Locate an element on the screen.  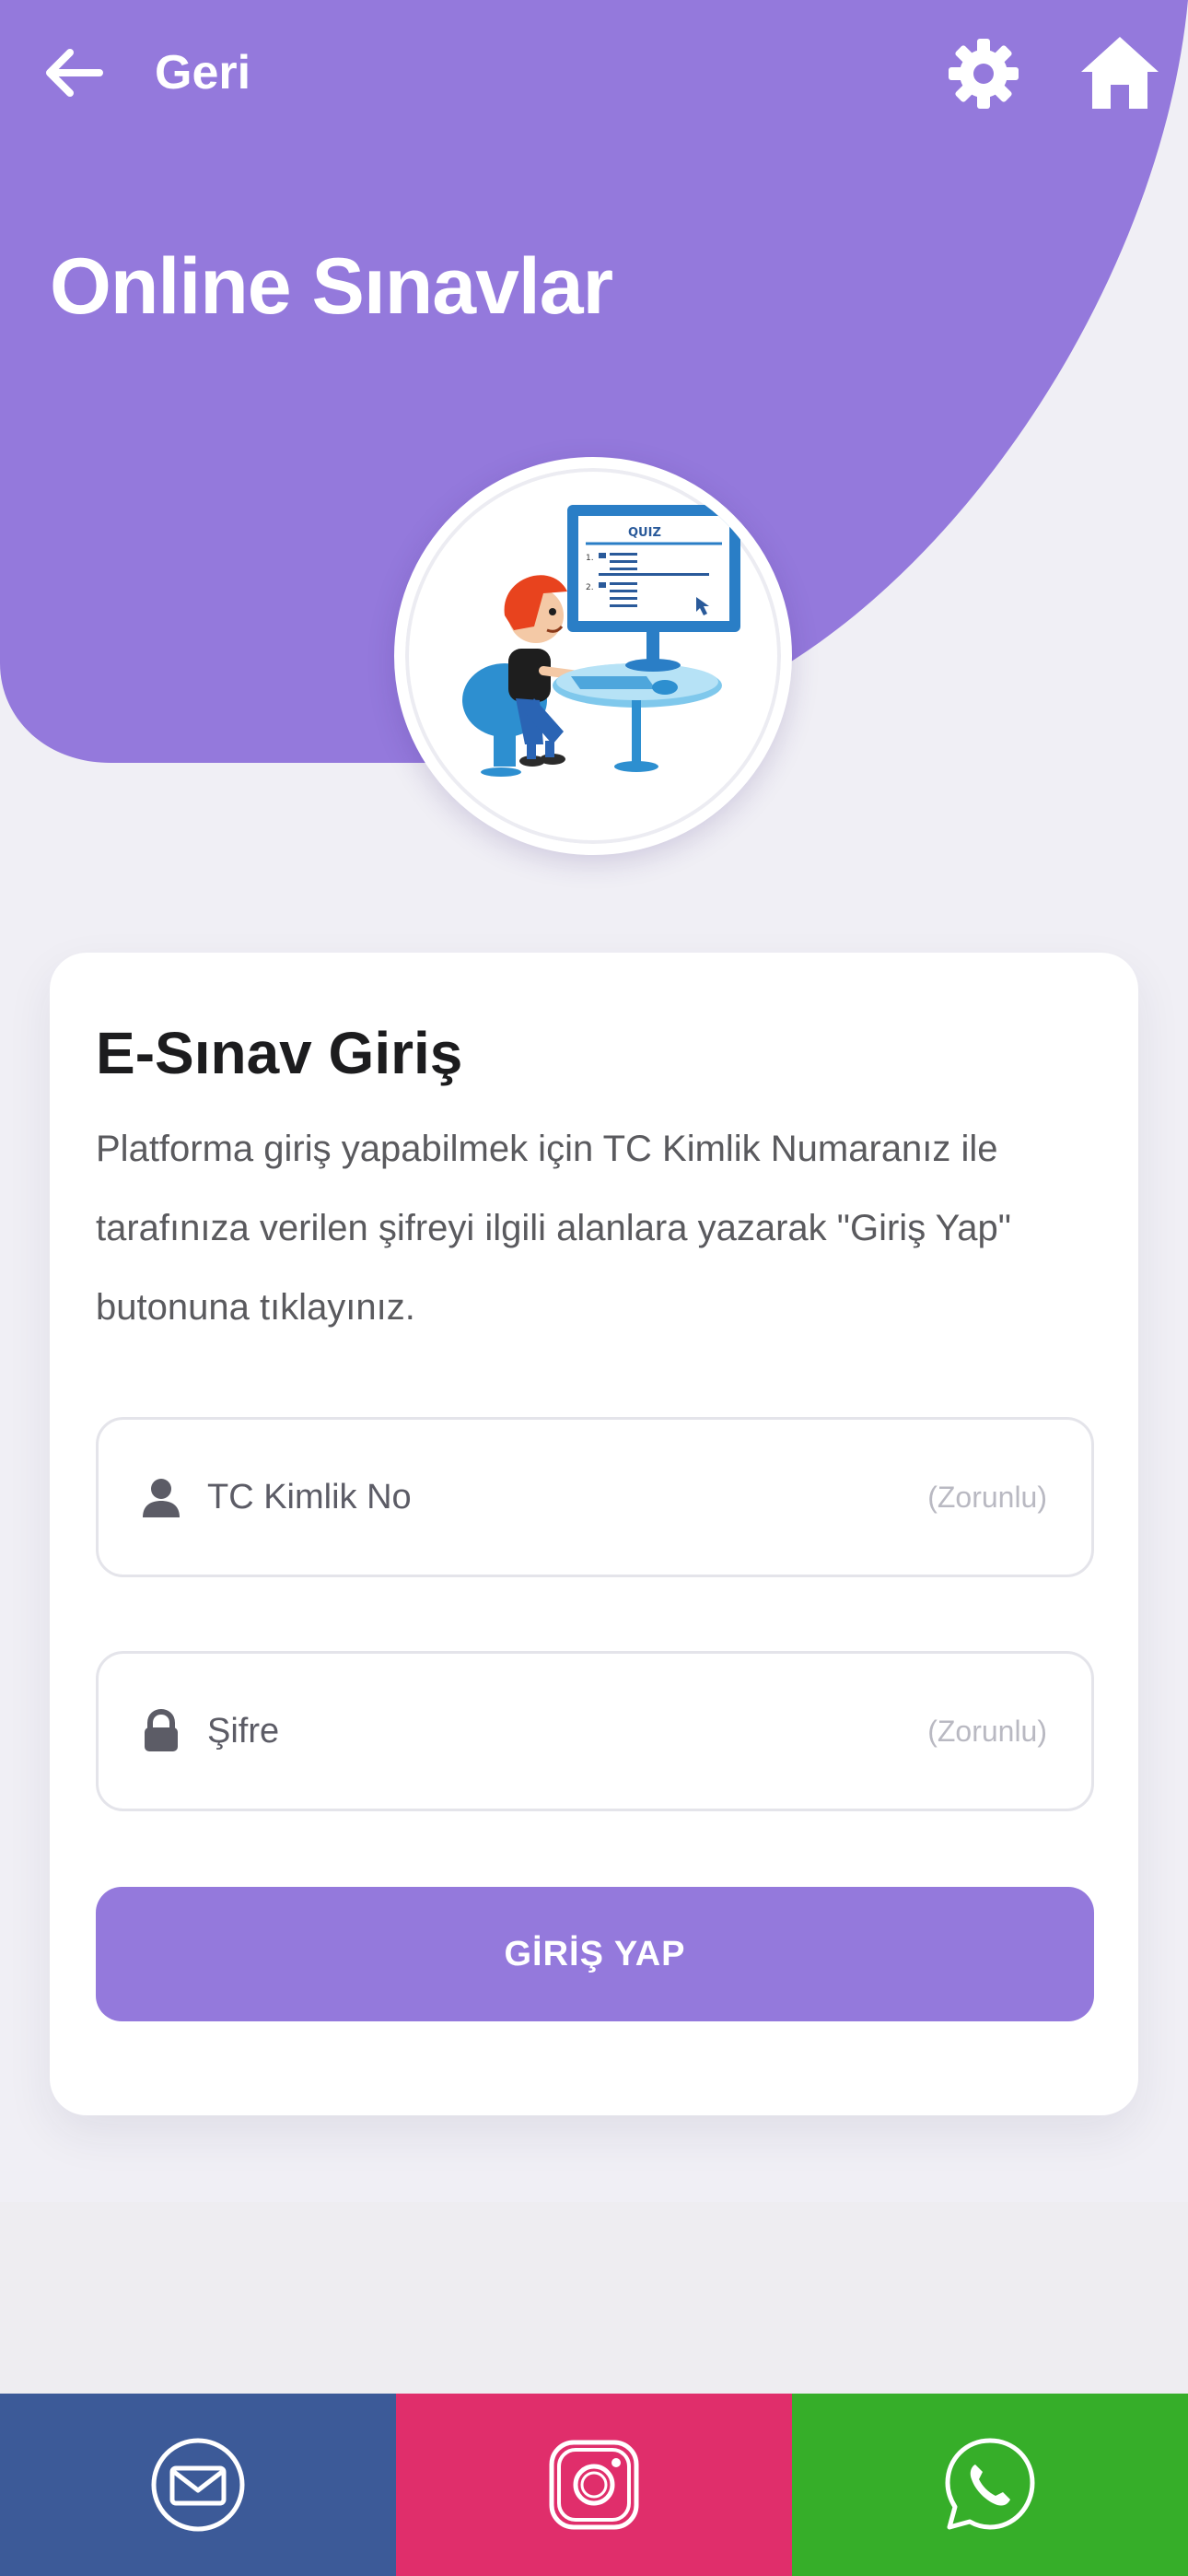
home-button is located at coordinates (1119, 72).